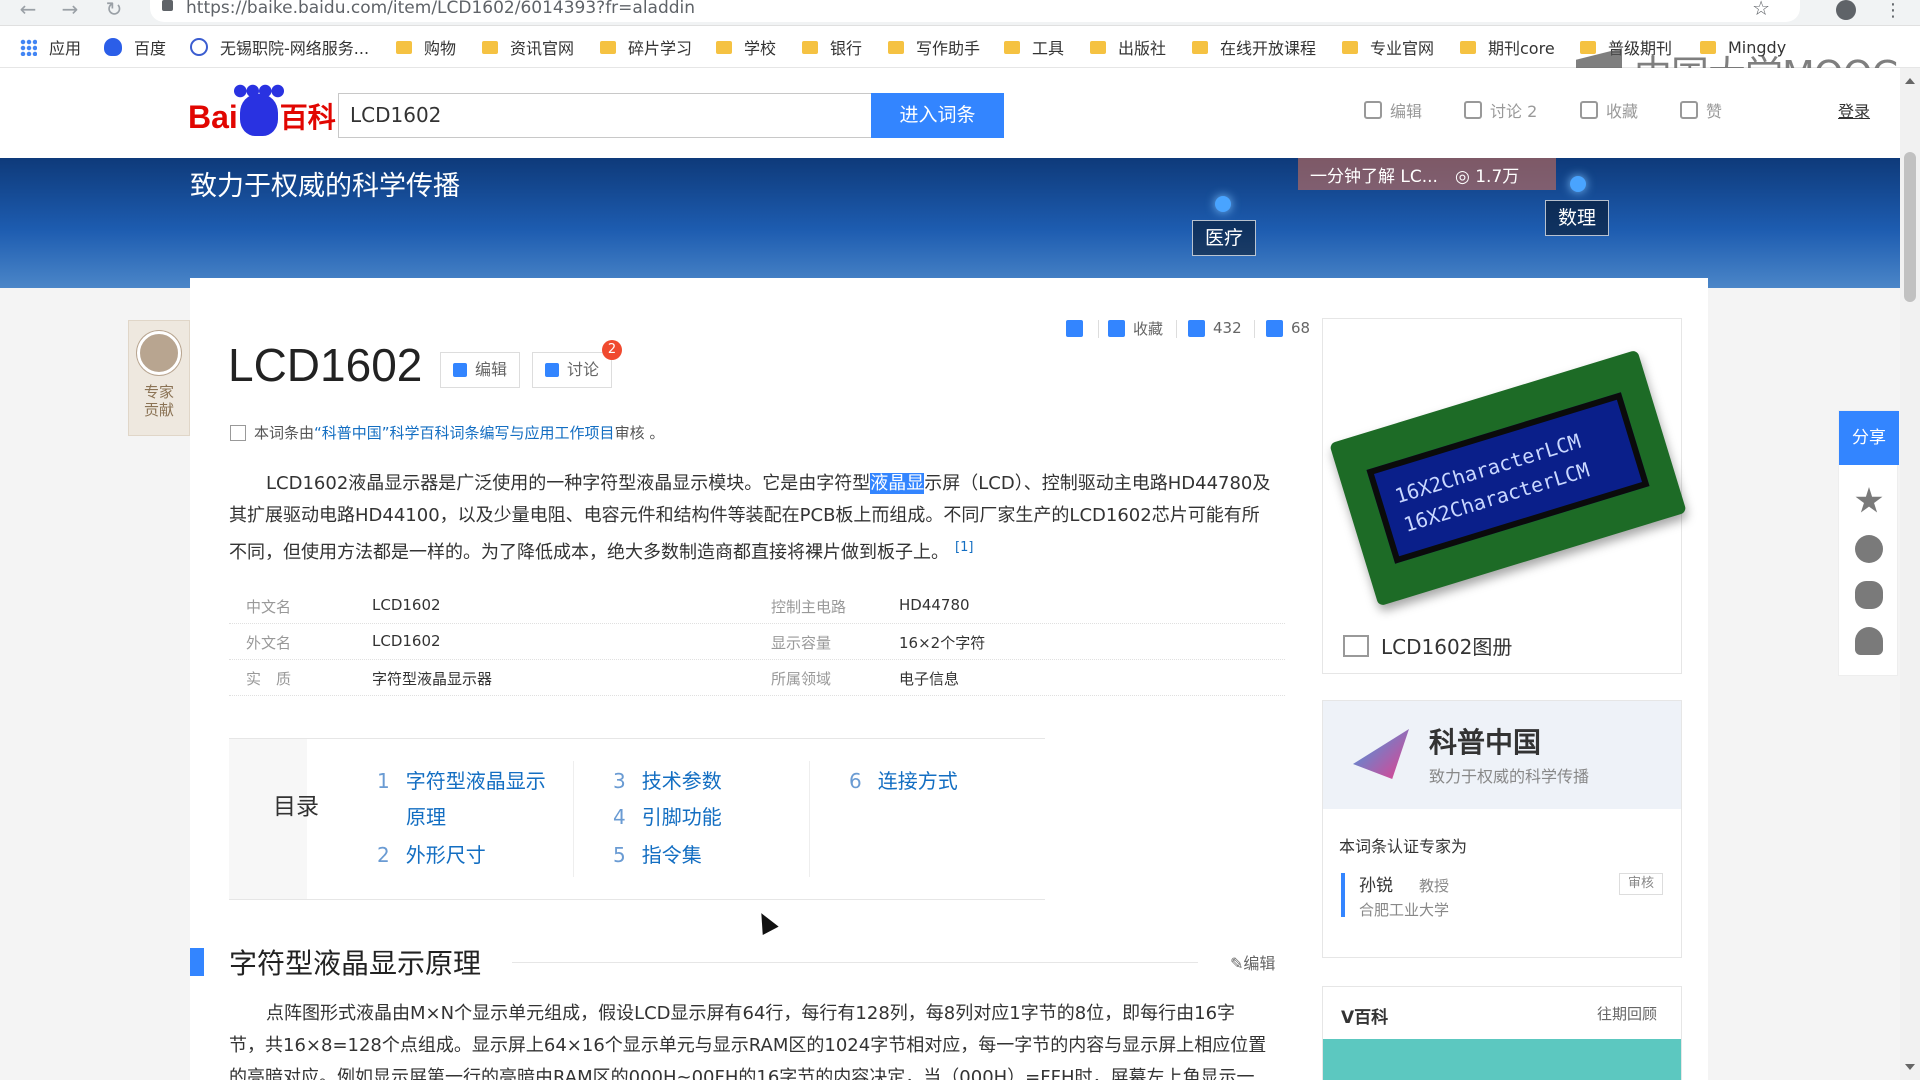 Image resolution: width=1920 pixels, height=1080 pixels. I want to click on like-button: 432, so click(1215, 328).